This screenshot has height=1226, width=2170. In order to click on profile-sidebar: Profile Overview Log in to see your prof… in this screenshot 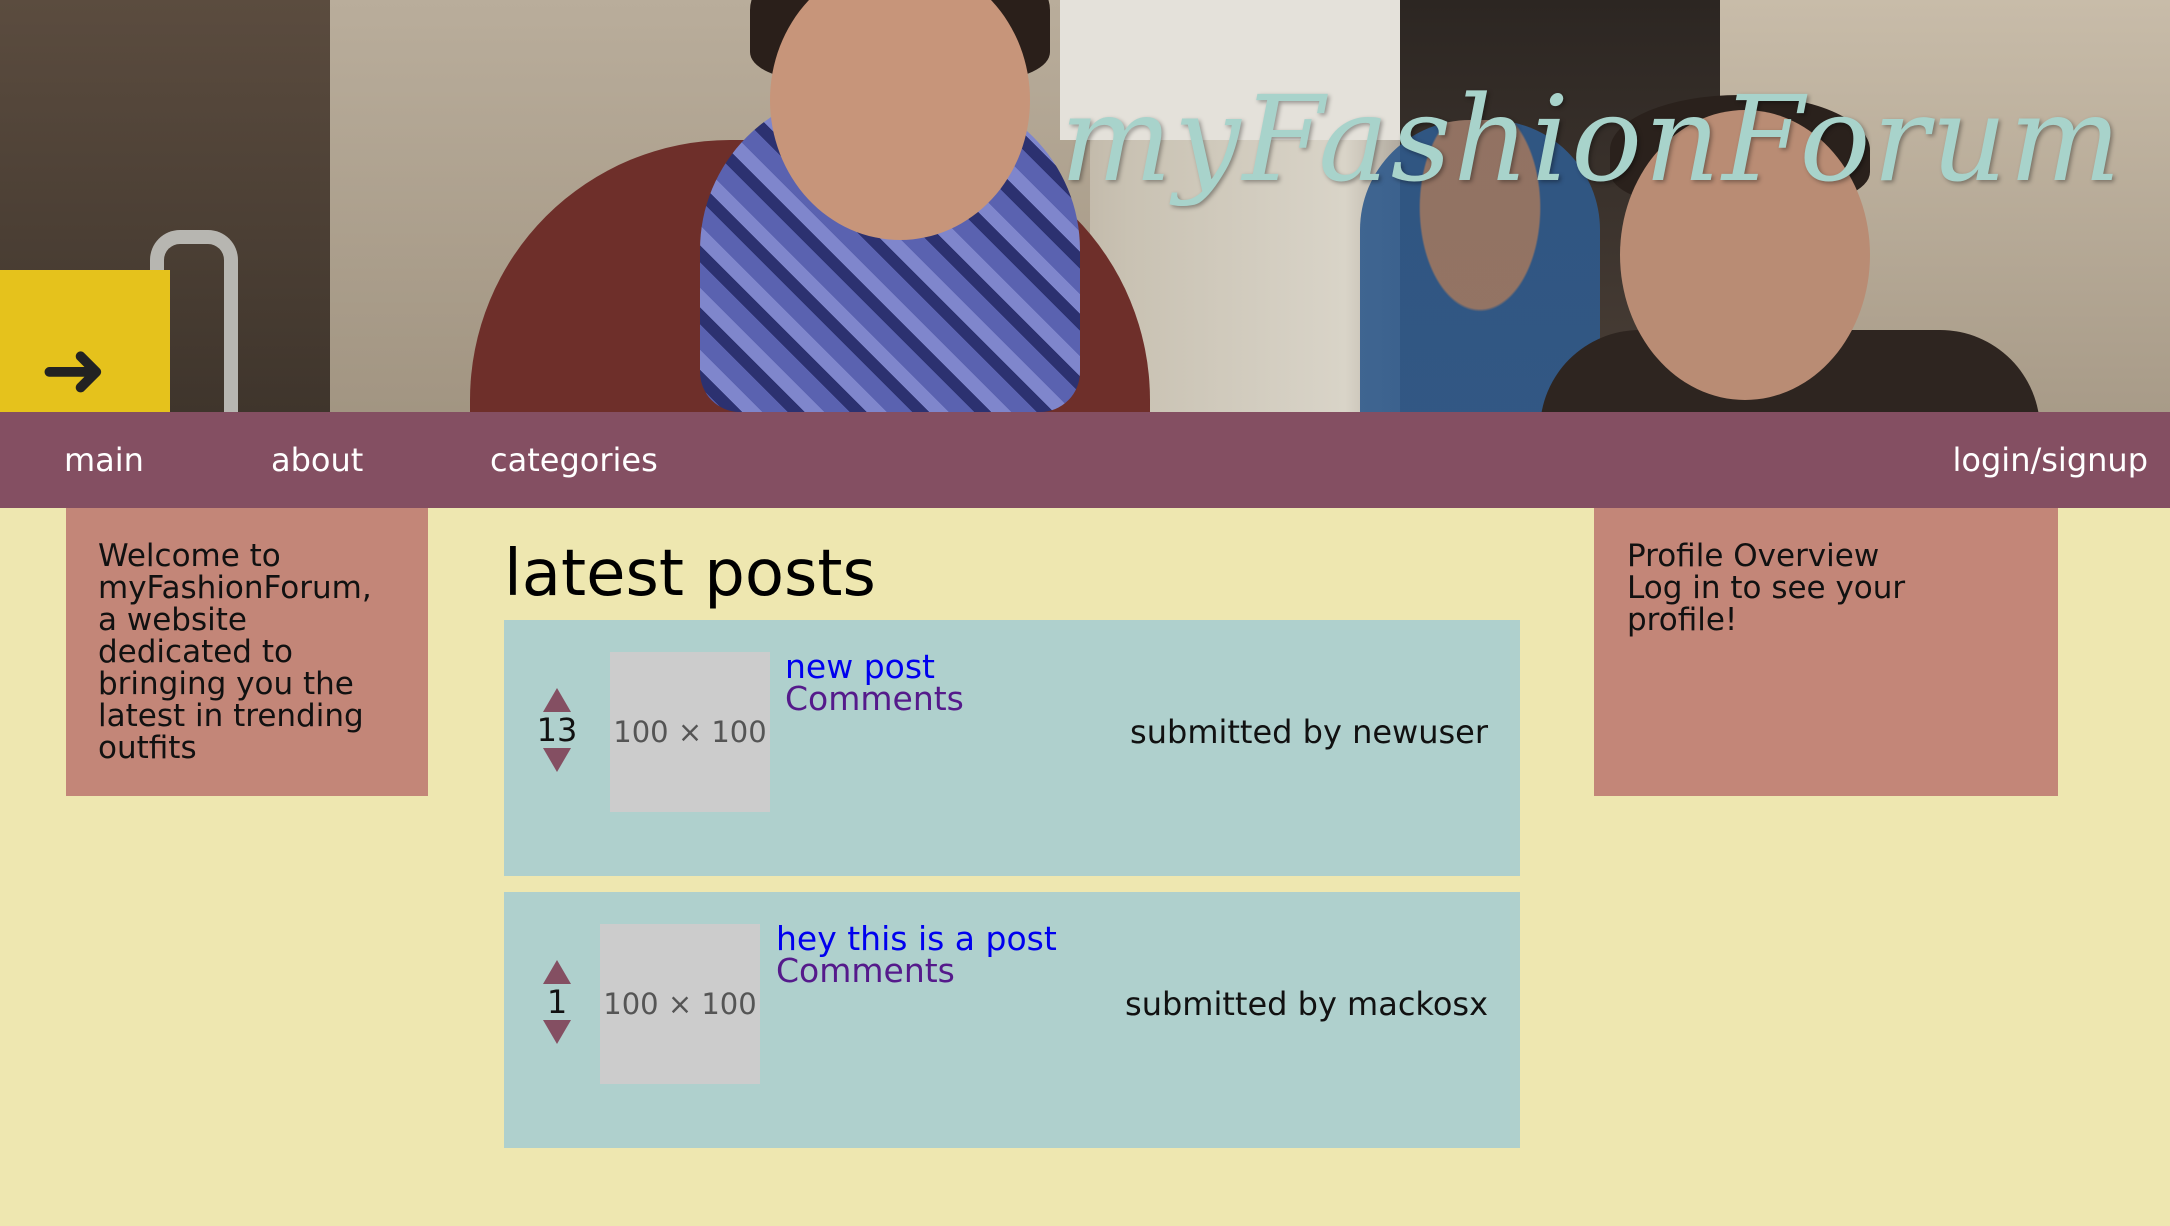, I will do `click(1826, 652)`.